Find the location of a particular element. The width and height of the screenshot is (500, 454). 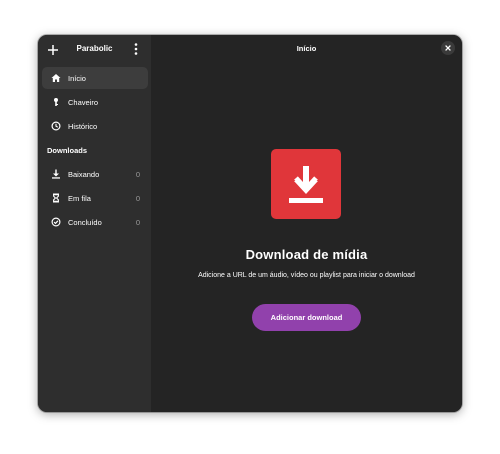

page-title: Início is located at coordinates (306, 48).